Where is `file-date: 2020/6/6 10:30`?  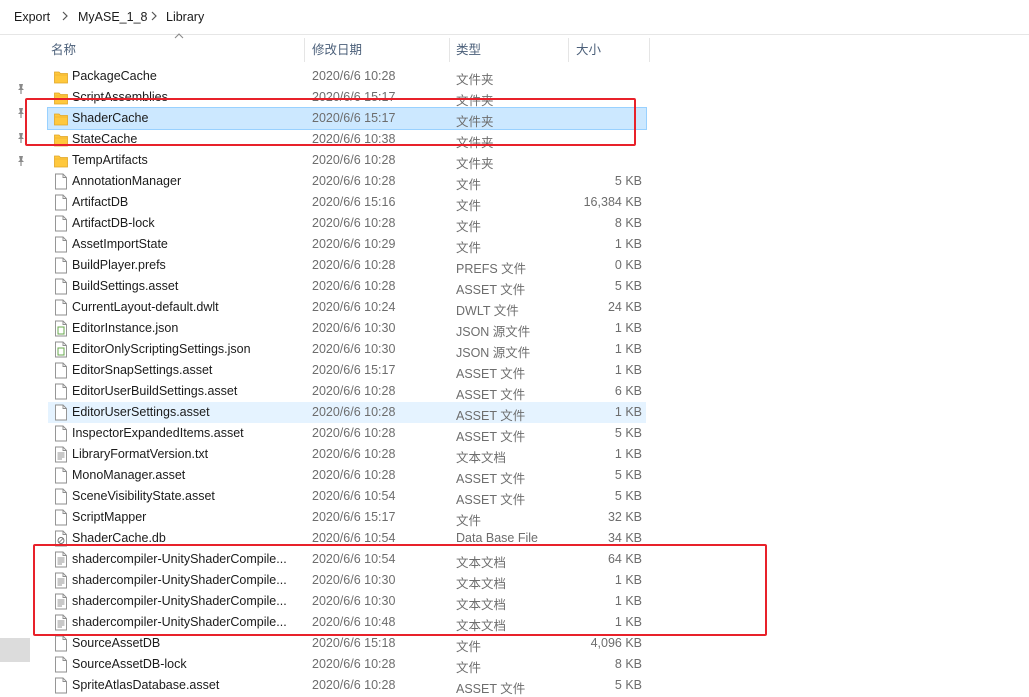
file-date: 2020/6/6 10:30 is located at coordinates (354, 349).